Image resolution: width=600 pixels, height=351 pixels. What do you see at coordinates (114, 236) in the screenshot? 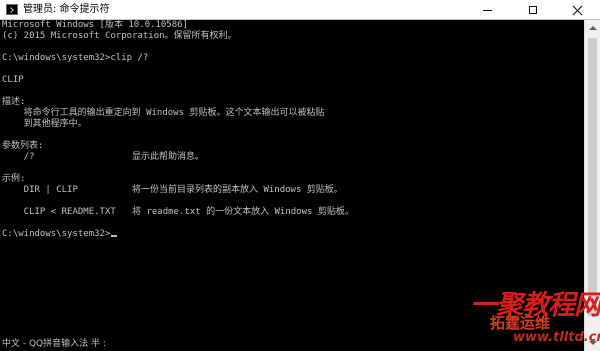
I see `text-cursor` at bounding box center [114, 236].